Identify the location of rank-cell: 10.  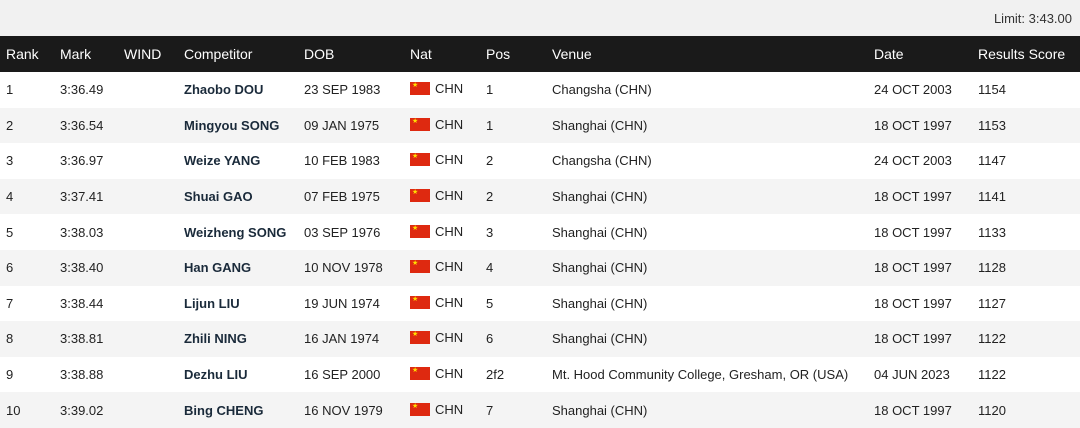
(13, 410).